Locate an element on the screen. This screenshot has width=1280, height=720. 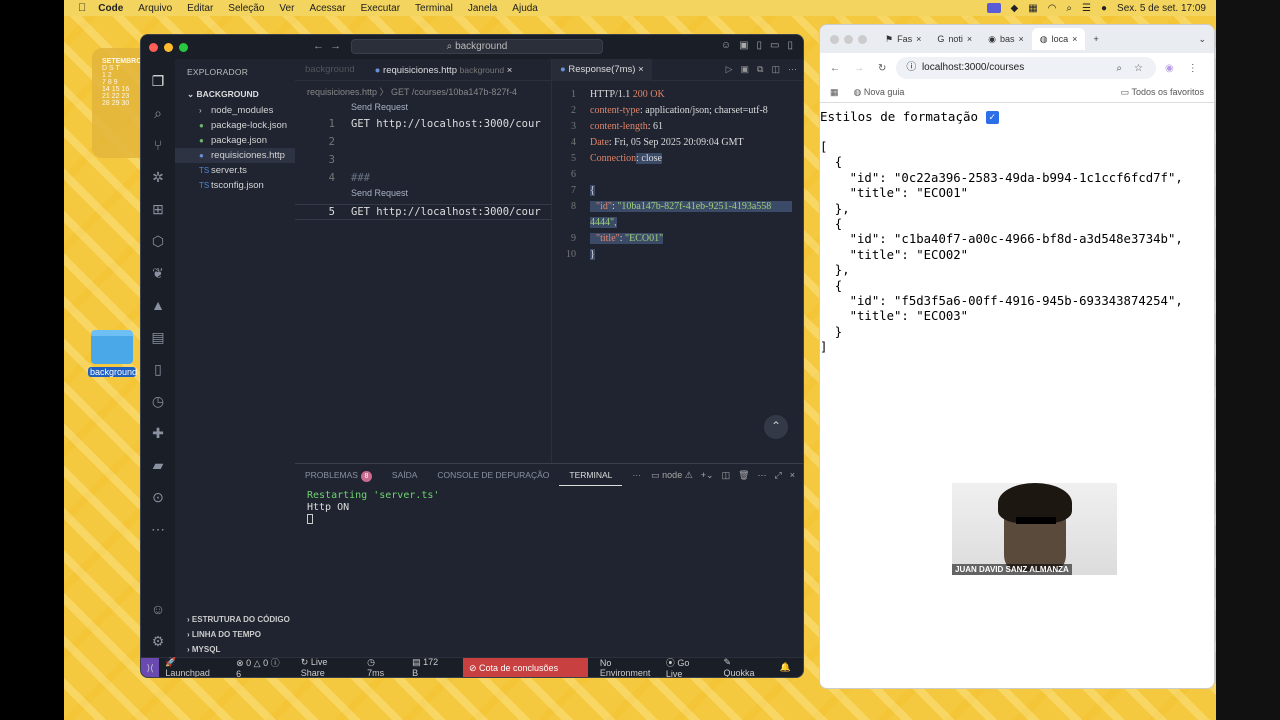
section-mysql: › MYSQL is located at coordinates (235, 649).